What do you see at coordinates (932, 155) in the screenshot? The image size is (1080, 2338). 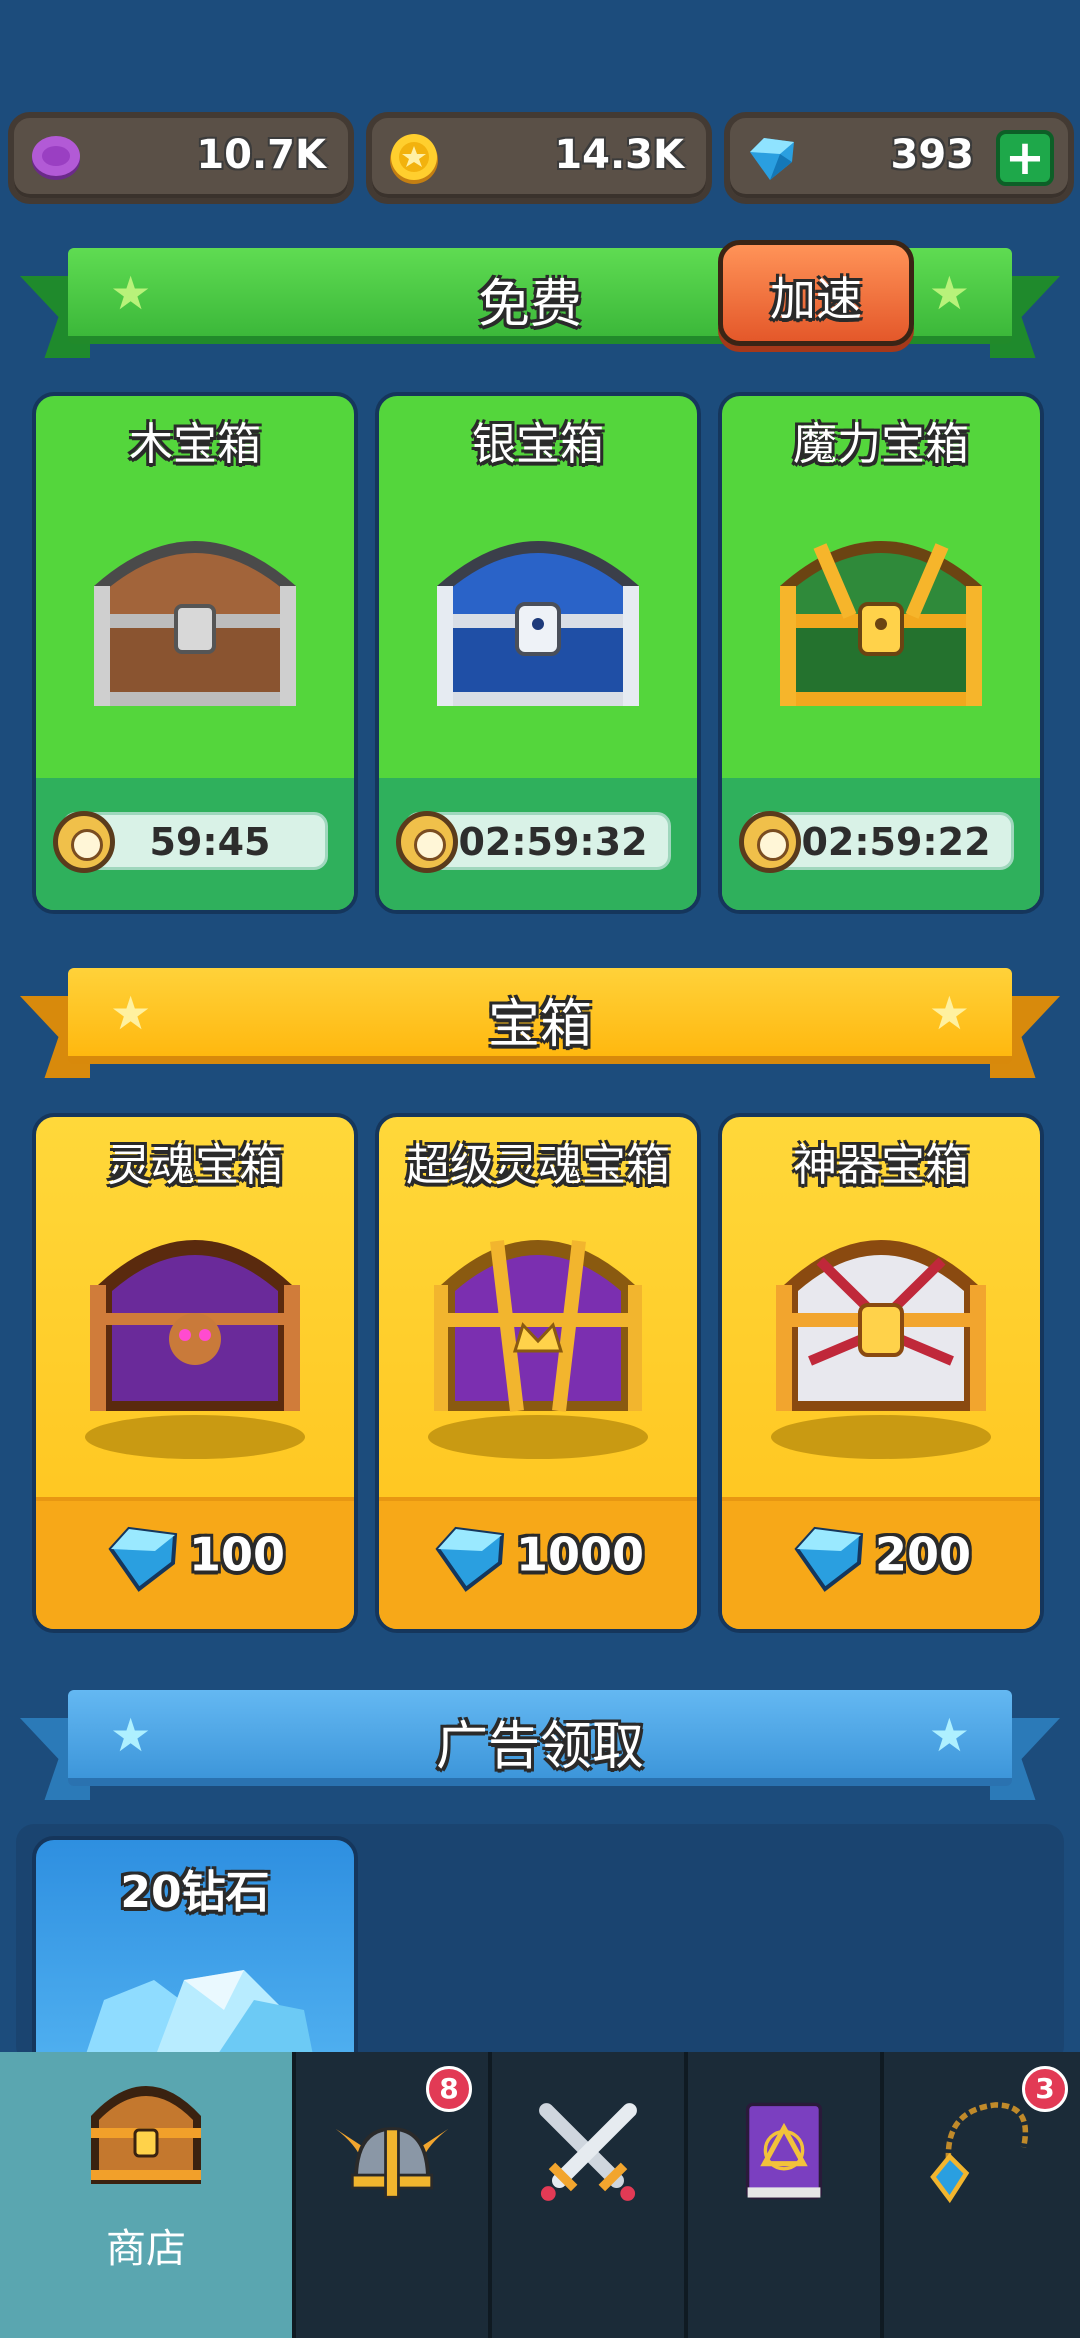 I see `diamond-currency-value: 393` at bounding box center [932, 155].